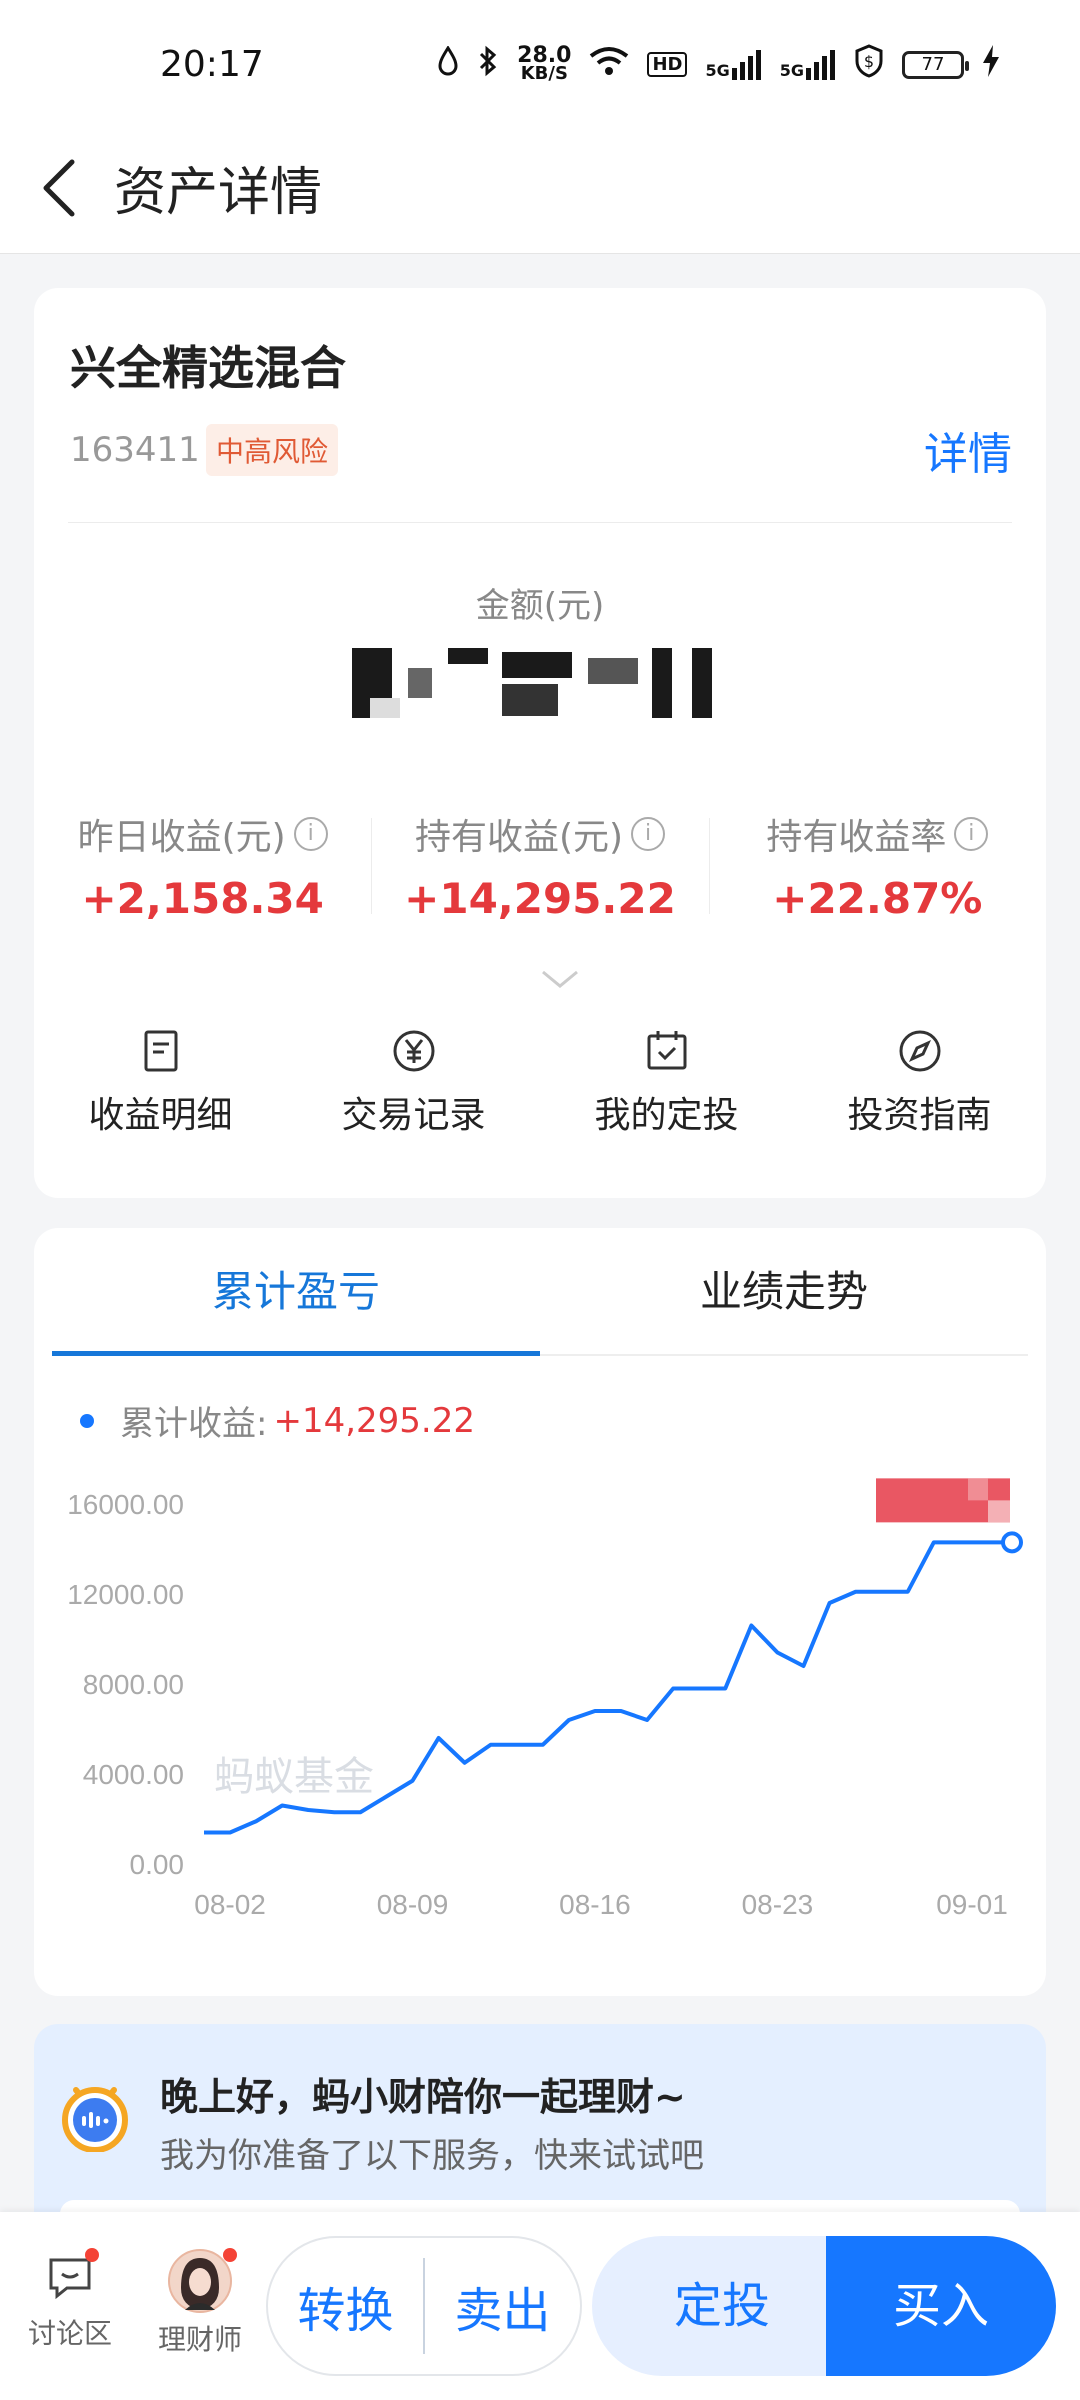  Describe the element at coordinates (1012, 1542) in the screenshot. I see `end-point-marker` at that location.